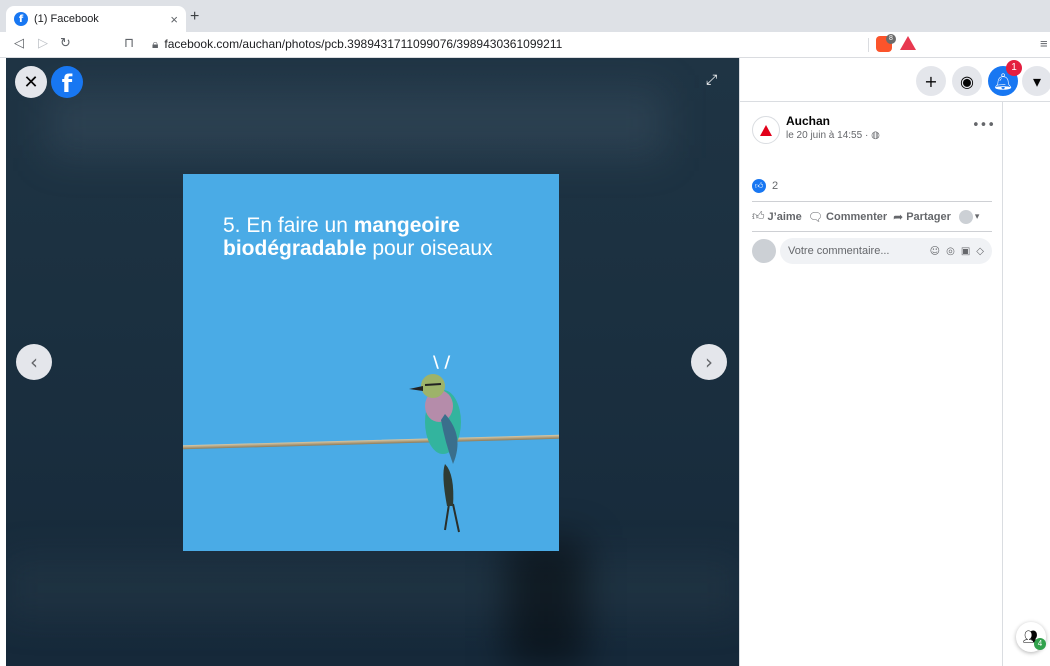  I want to click on comment-composer: Votre commentaire... ☺ ◎ ▣ ◇, so click(872, 251).